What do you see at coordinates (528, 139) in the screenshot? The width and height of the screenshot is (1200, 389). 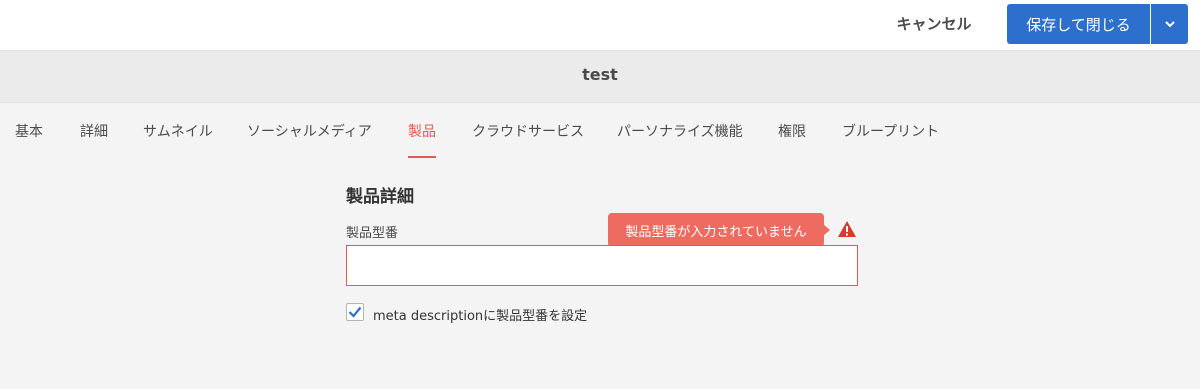 I see `tab-cloud-services: クラウドサービス` at bounding box center [528, 139].